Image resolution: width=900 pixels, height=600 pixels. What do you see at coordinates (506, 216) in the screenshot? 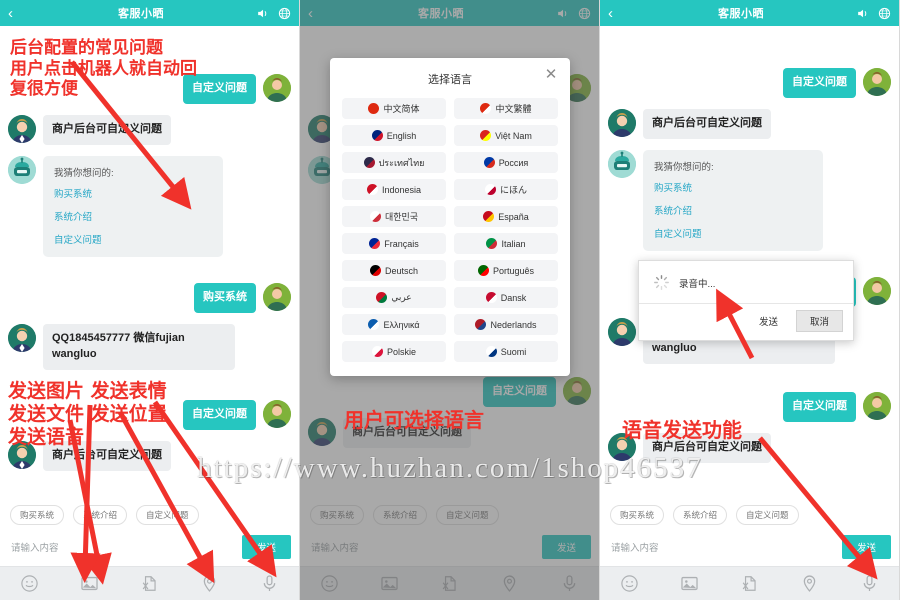
I see `language-option: España` at bounding box center [506, 216].